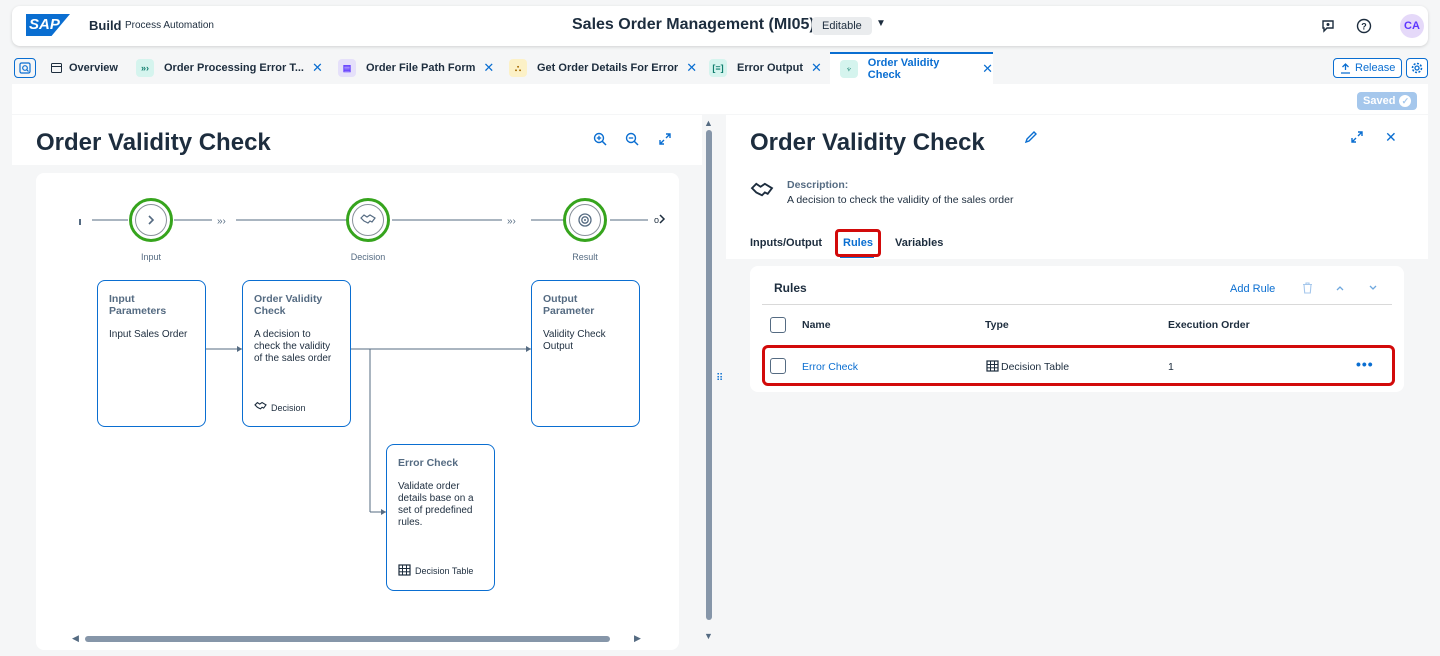  I want to click on gear-icon, so click(1417, 68).